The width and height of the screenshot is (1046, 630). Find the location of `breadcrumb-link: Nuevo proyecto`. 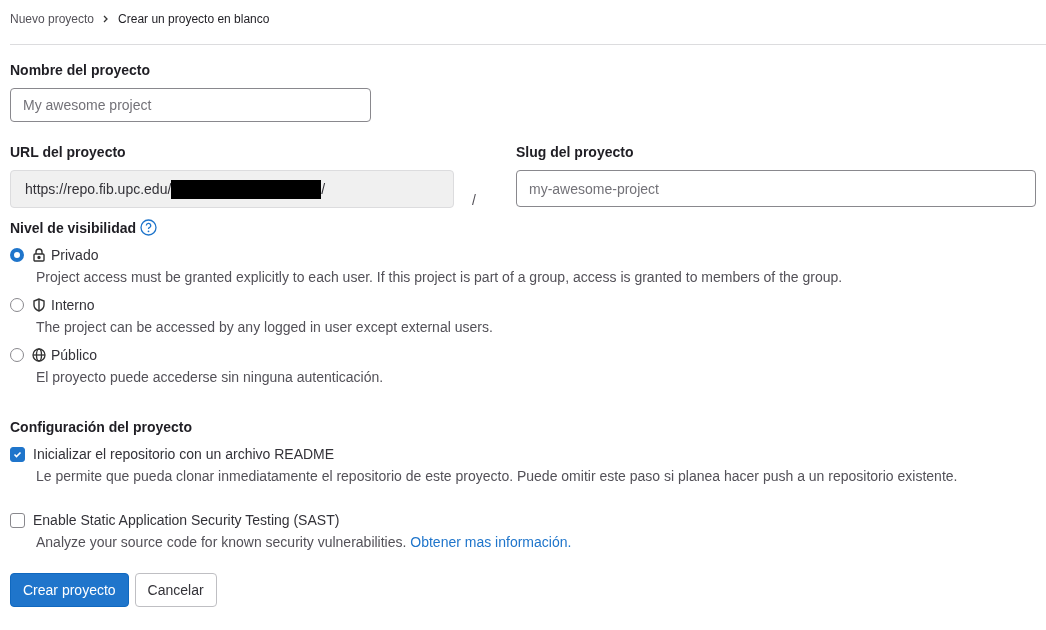

breadcrumb-link: Nuevo proyecto is located at coordinates (52, 19).